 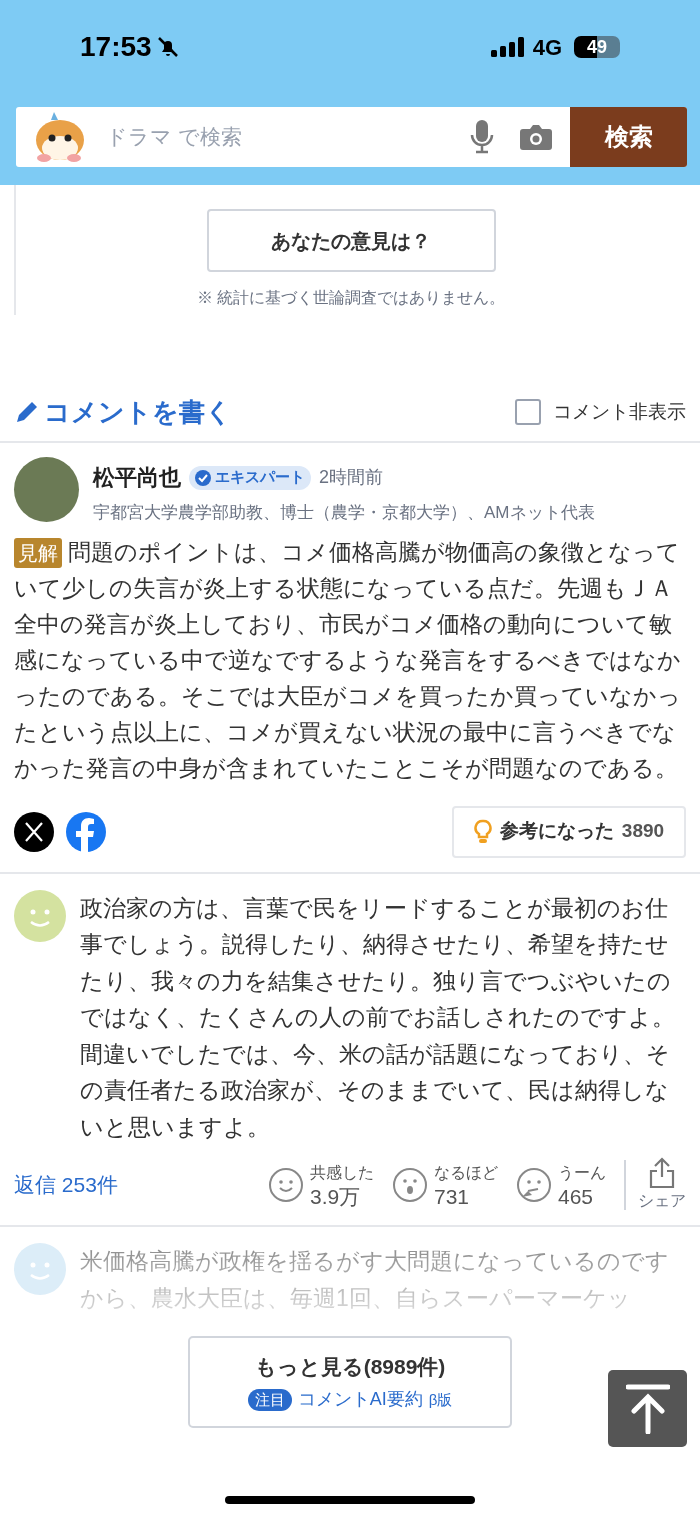 I want to click on facebook-share-icon, so click(x=86, y=831).